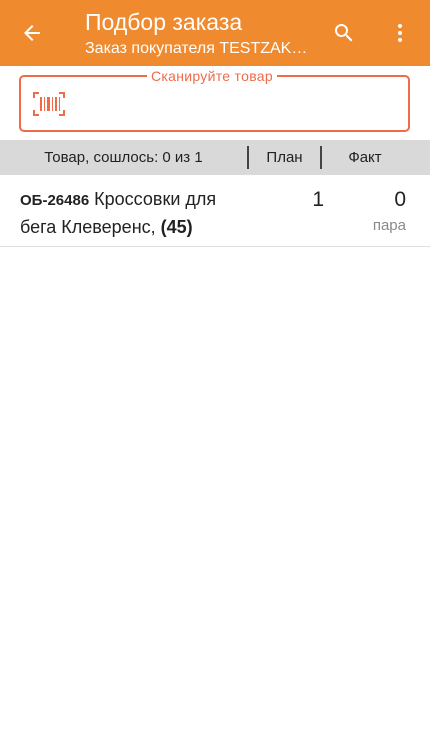  I want to click on scan-input: Сканируйте товар, so click(214, 99).